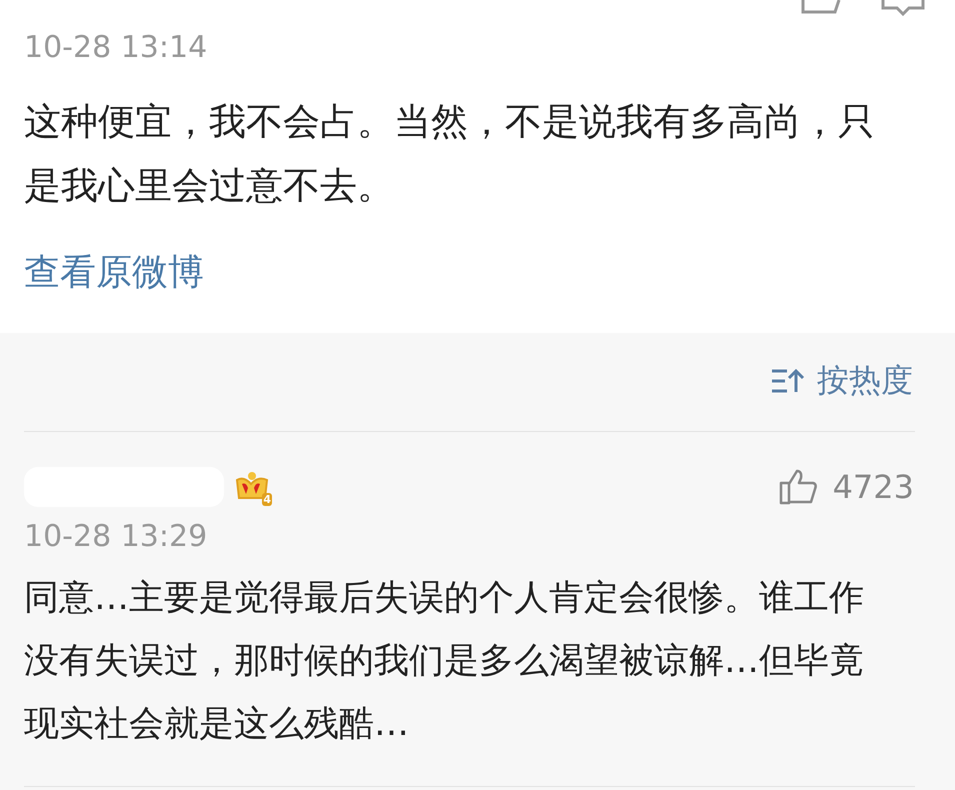 The image size is (955, 790). I want to click on view-original-link: 查看原微博, so click(114, 272).